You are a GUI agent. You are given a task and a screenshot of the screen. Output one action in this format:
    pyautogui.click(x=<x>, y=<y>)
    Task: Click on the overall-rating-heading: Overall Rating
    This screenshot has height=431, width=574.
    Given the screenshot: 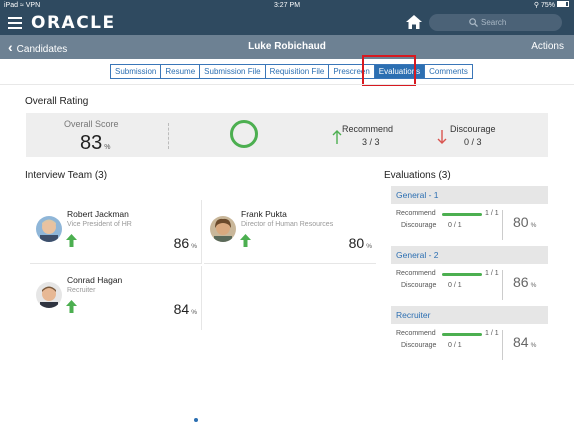 What is the action you would take?
    pyautogui.click(x=57, y=101)
    